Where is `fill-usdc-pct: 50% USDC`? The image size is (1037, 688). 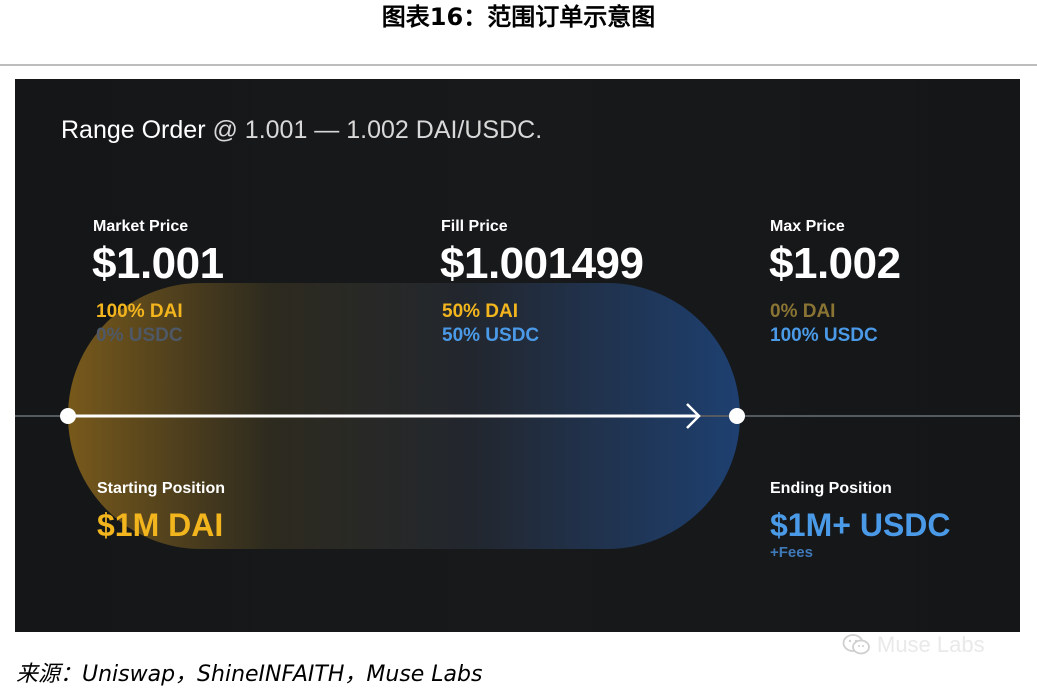
fill-usdc-pct: 50% USDC is located at coordinates (491, 335).